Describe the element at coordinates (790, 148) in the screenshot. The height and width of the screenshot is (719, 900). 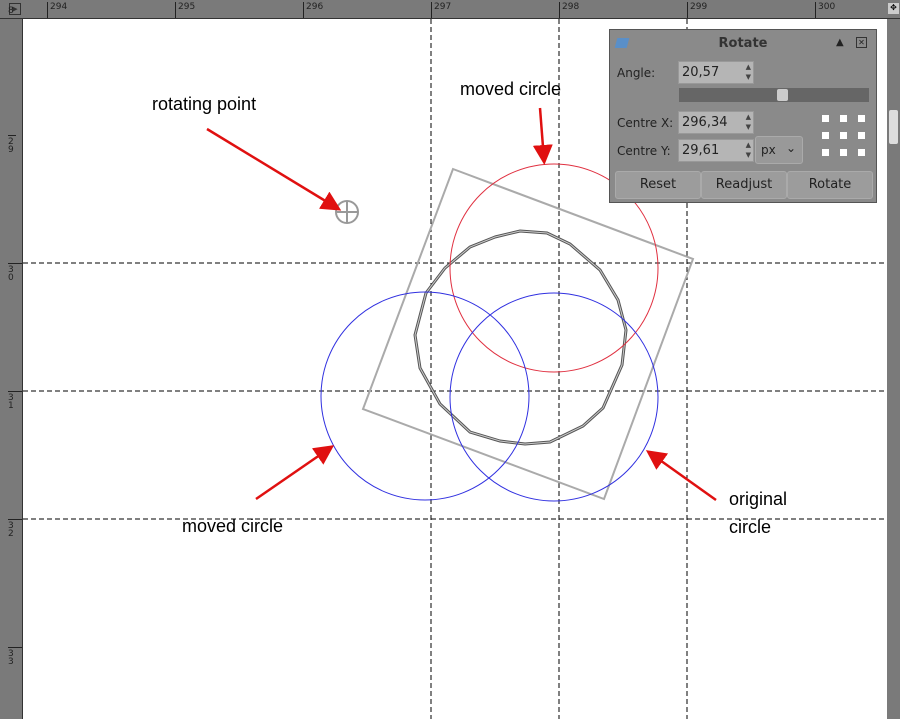
I see `chevron-down-icon: ⌄` at that location.